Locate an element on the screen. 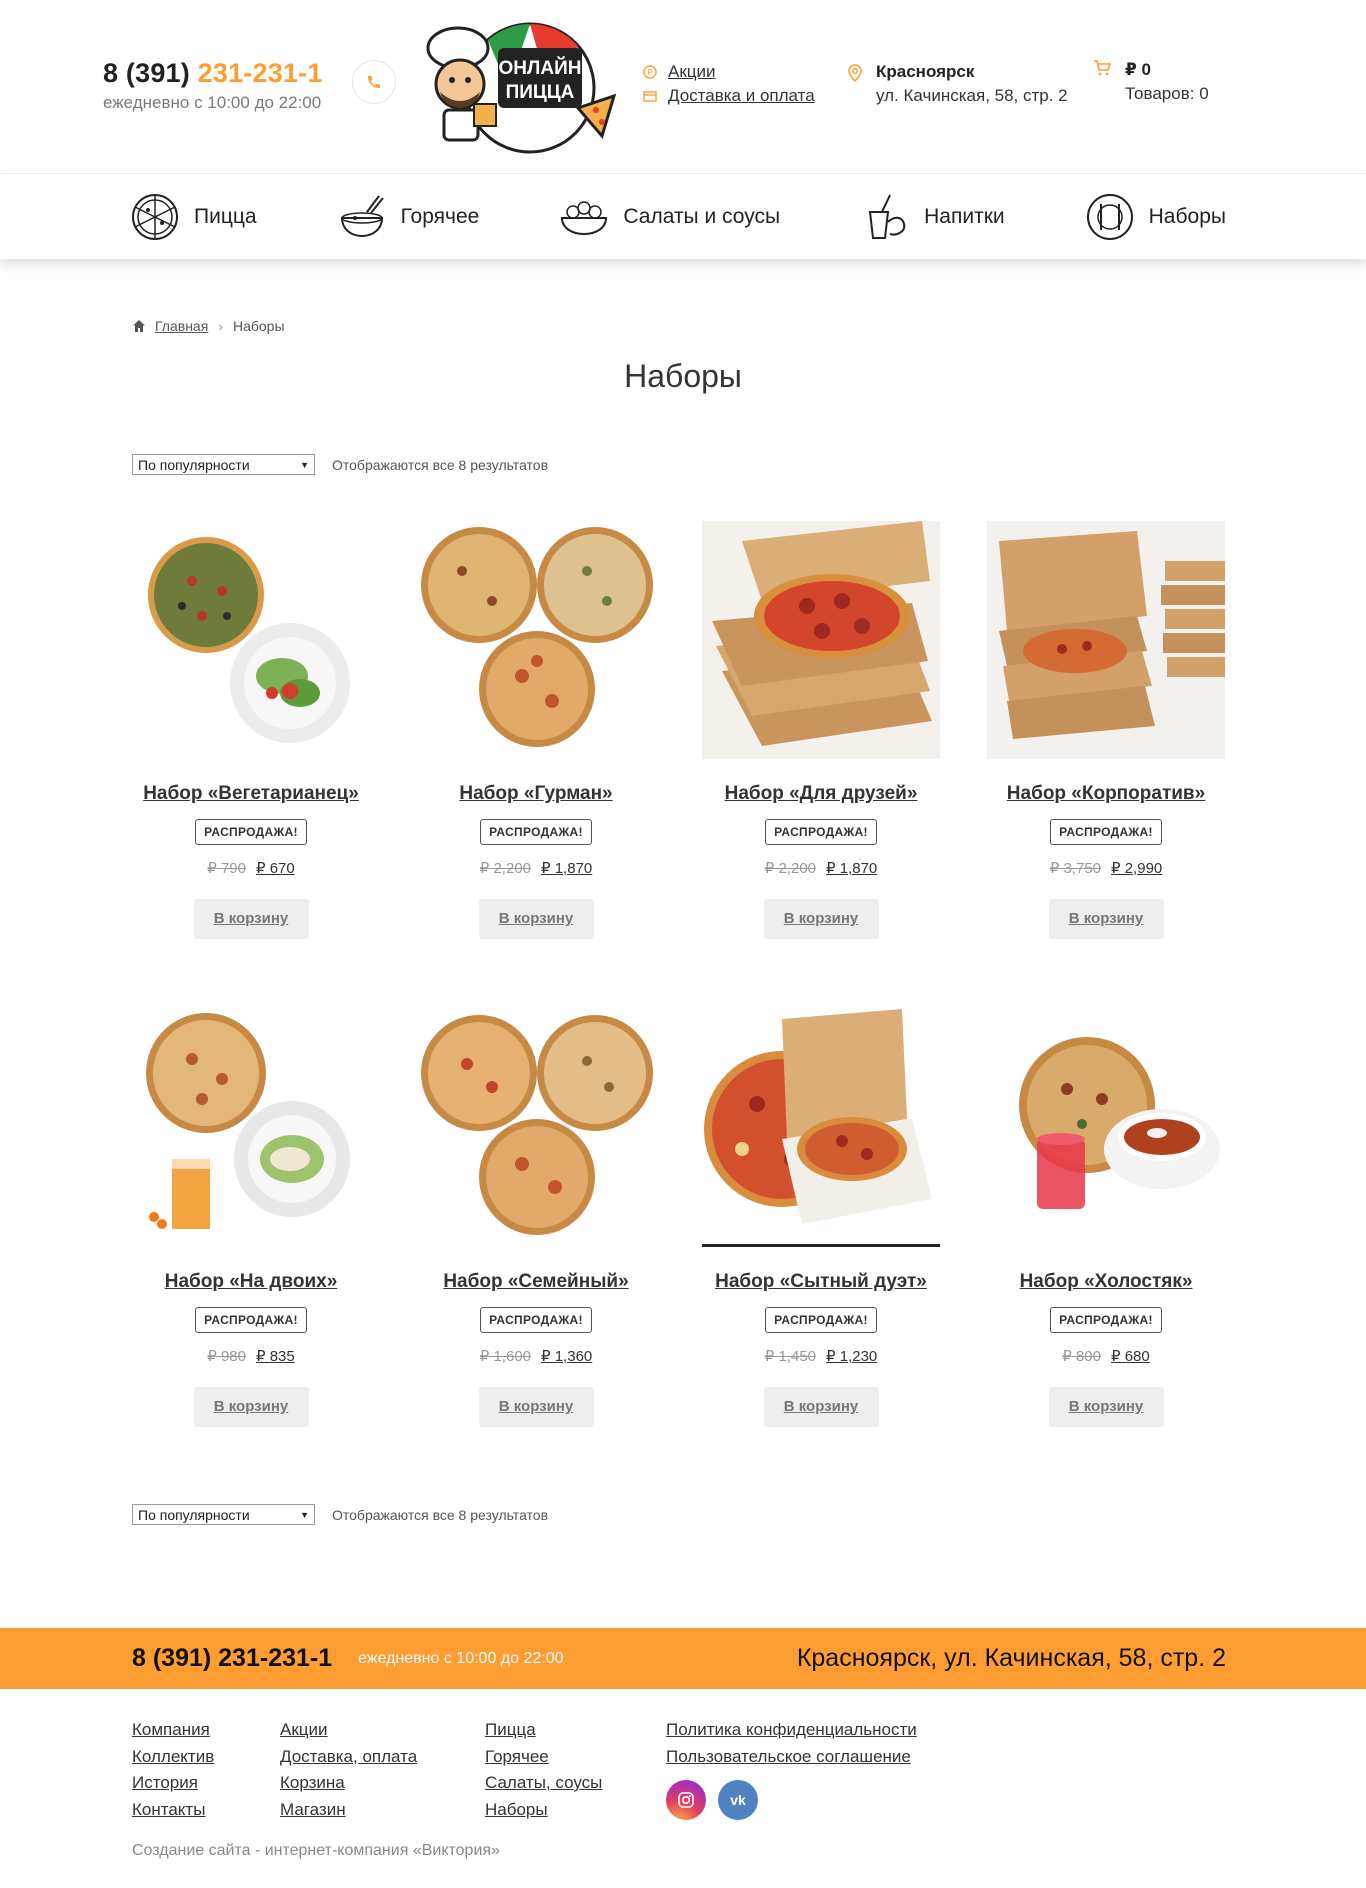 This screenshot has width=1366, height=1888. old-price: ₽ 1,600 is located at coordinates (505, 1356).